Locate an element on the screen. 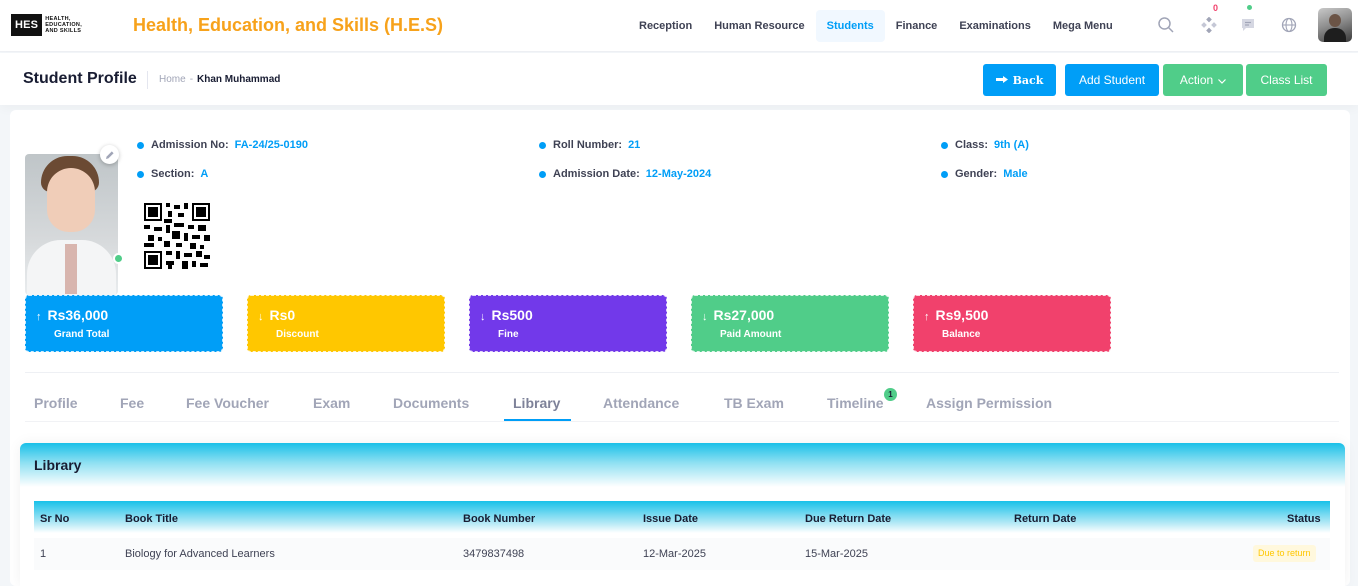  field-gender: Gender: Male is located at coordinates (984, 174).